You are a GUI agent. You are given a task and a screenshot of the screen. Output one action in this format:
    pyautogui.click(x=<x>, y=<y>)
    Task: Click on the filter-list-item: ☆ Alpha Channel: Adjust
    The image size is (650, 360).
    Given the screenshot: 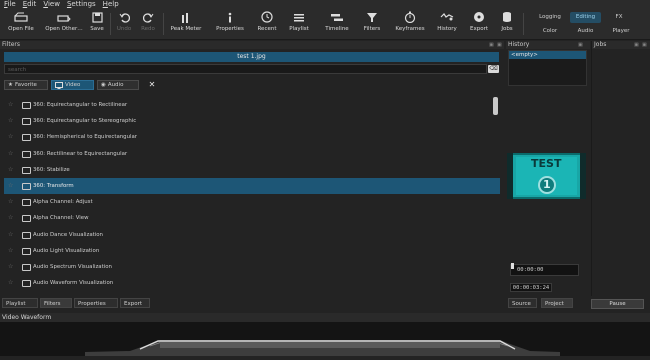 What is the action you would take?
    pyautogui.click(x=252, y=202)
    